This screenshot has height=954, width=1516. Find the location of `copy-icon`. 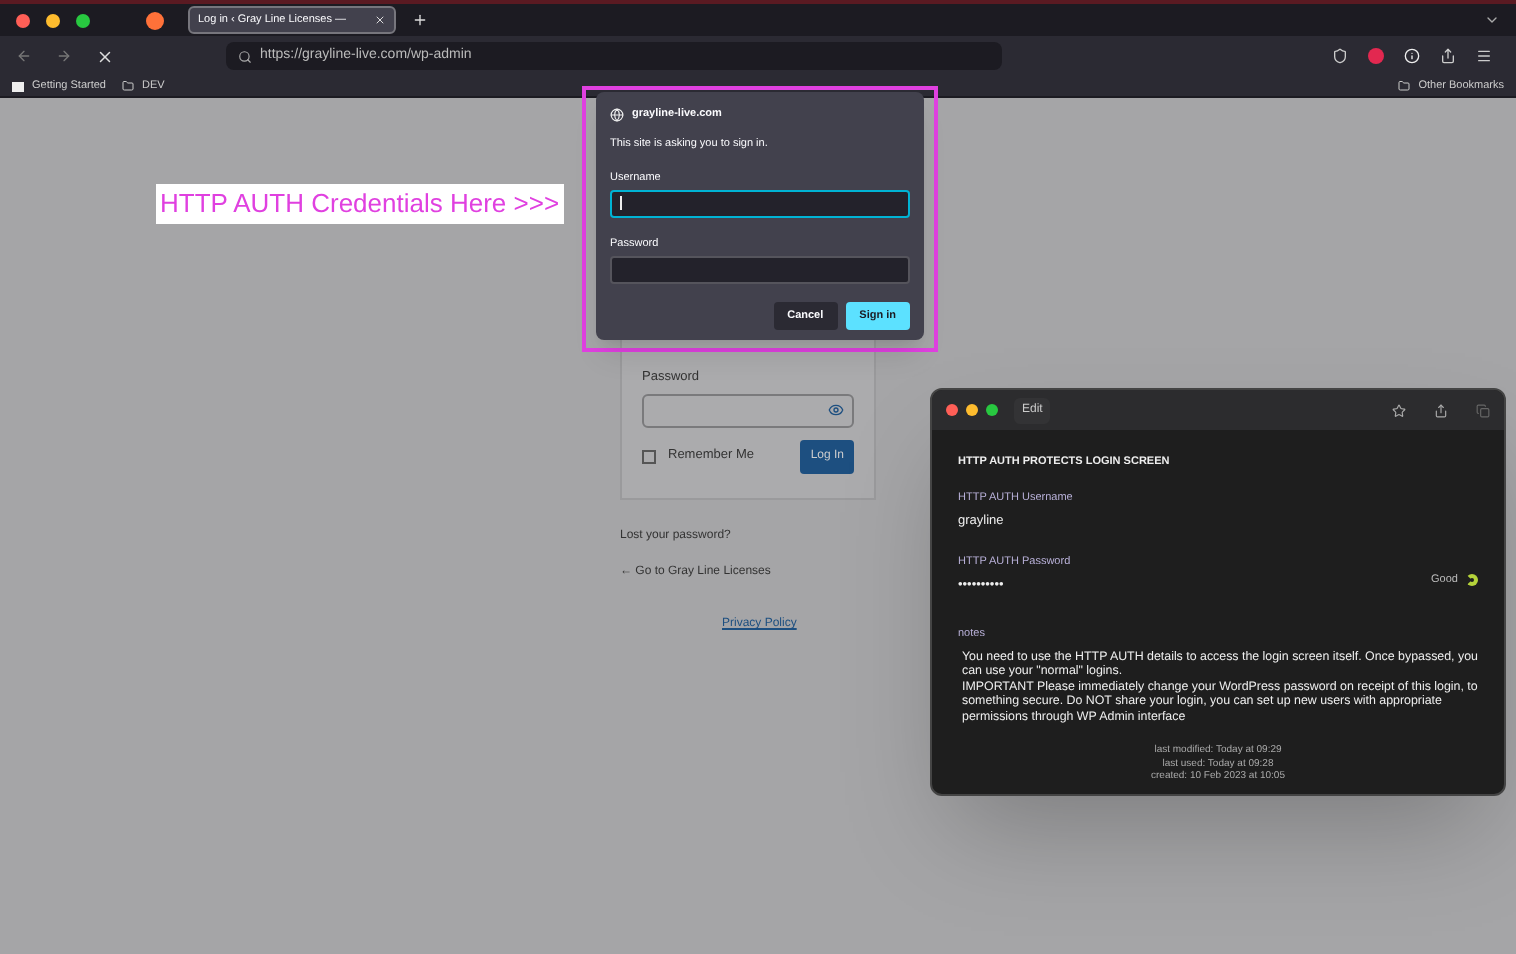

copy-icon is located at coordinates (1483, 410).